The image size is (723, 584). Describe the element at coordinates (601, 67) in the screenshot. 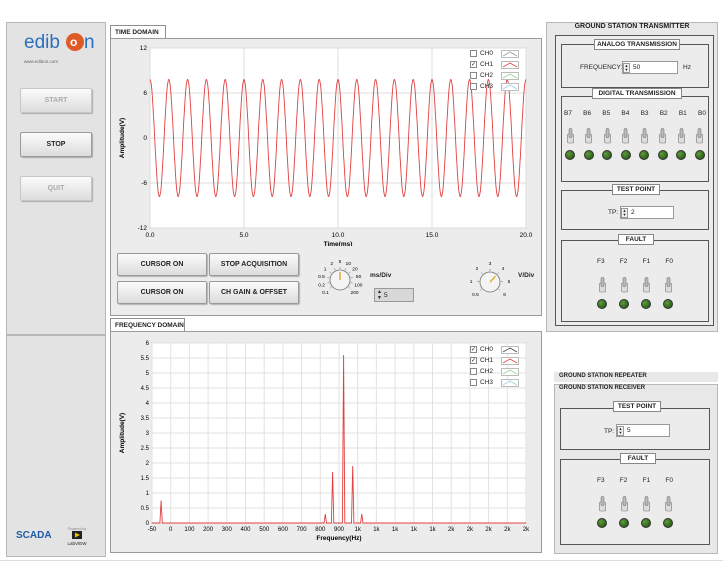

I see `frequency-label: FREQUENCY:` at that location.